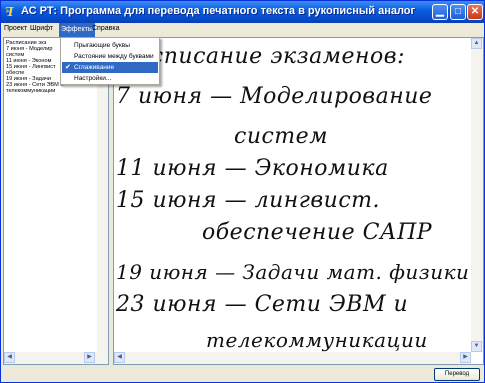  I want to click on menu-effects: Эффекты, so click(77, 30).